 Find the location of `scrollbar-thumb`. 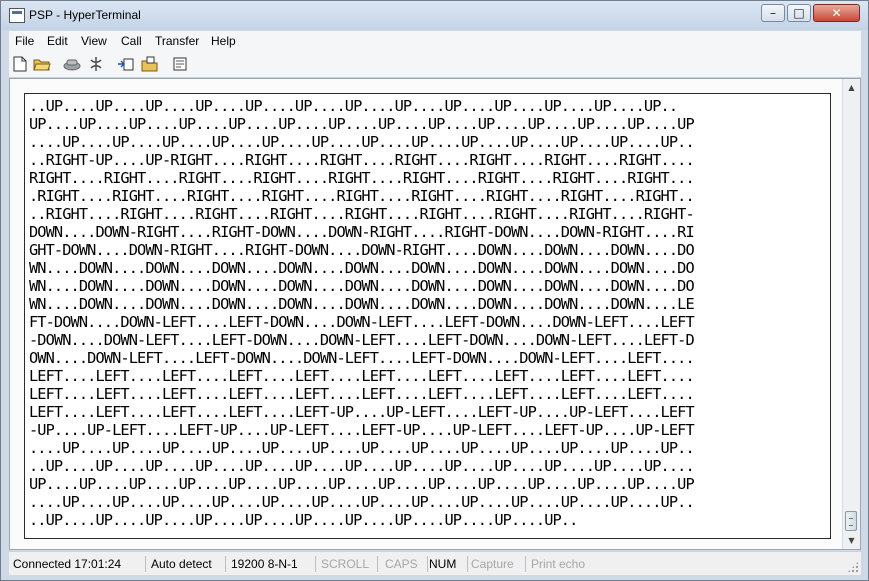

scrollbar-thumb is located at coordinates (851, 521).